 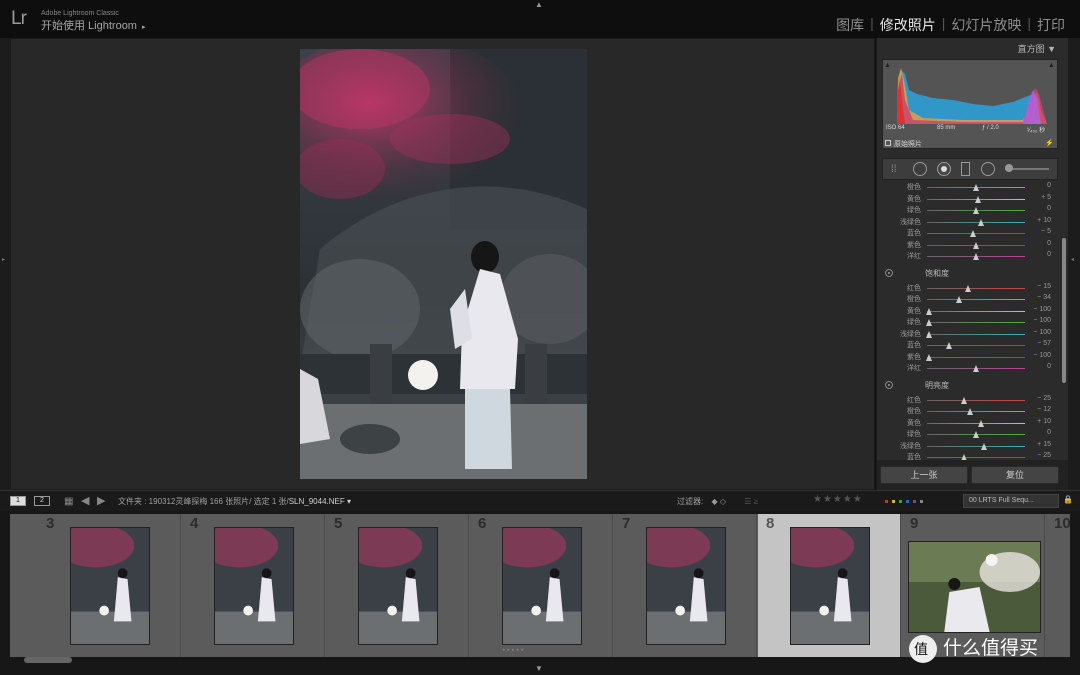 I want to click on hue-slider-value: + 10, so click(x=1039, y=220).